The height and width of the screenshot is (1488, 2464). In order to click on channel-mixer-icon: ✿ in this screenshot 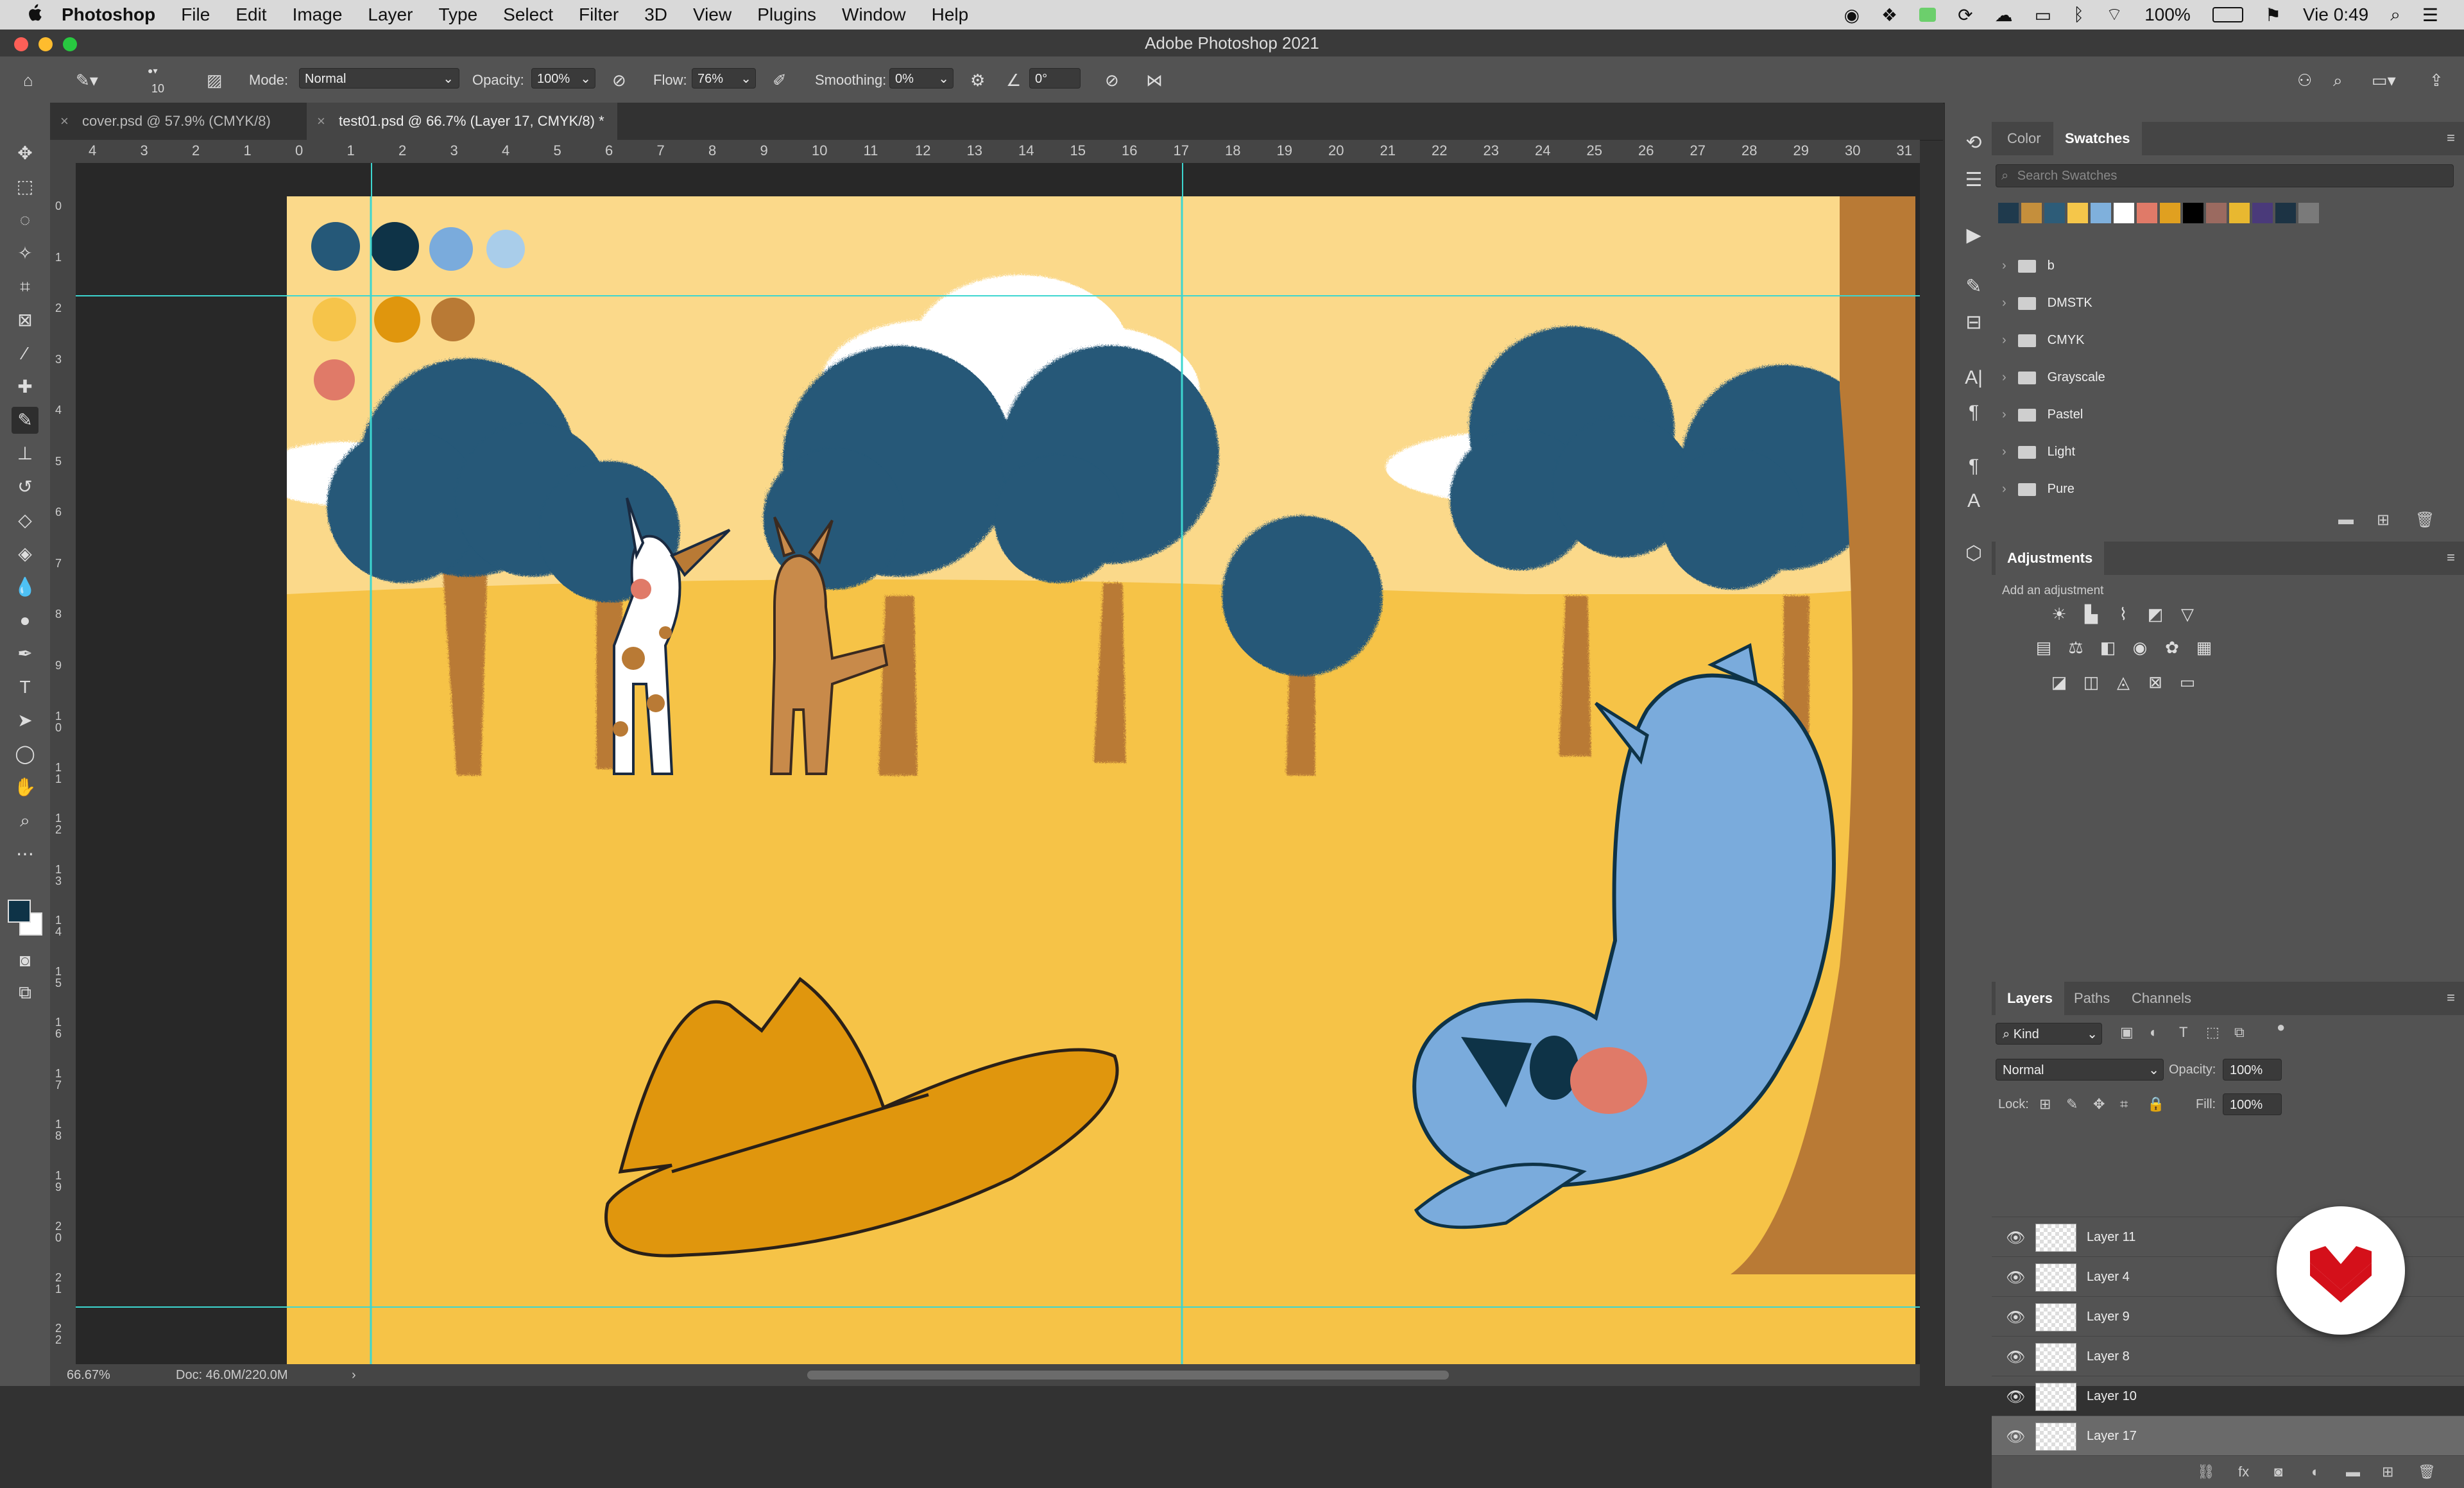, I will do `click(2172, 647)`.